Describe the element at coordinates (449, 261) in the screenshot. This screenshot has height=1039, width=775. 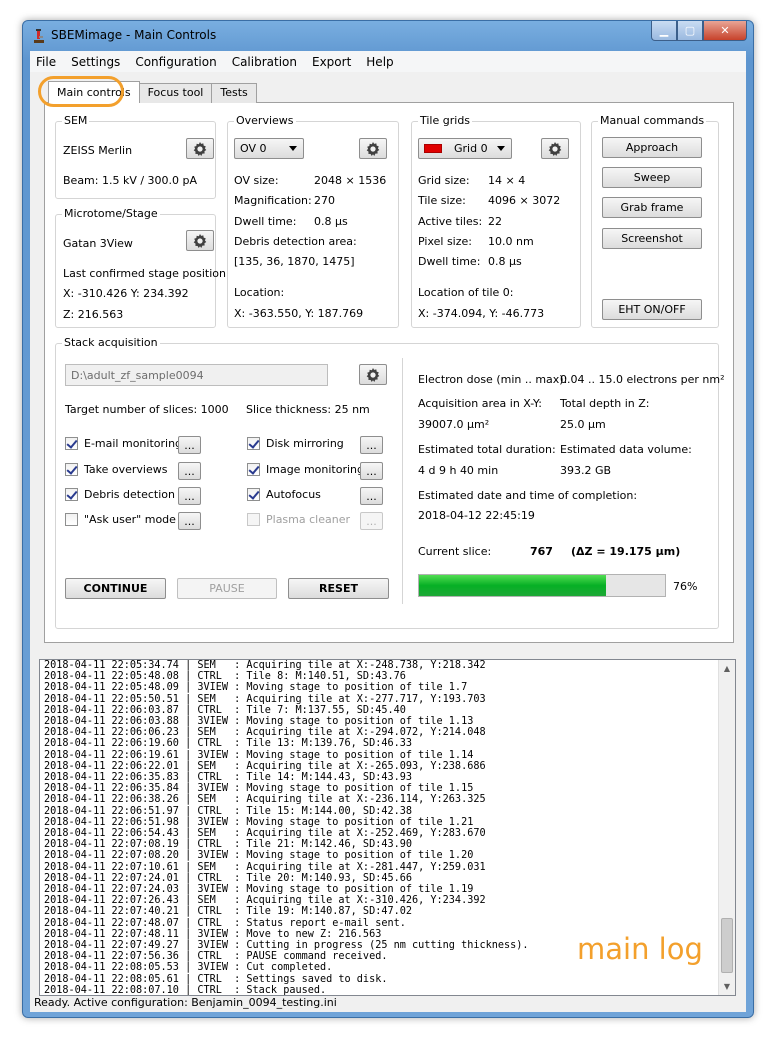
I see `grid-dwell-label: Dwell time:` at that location.